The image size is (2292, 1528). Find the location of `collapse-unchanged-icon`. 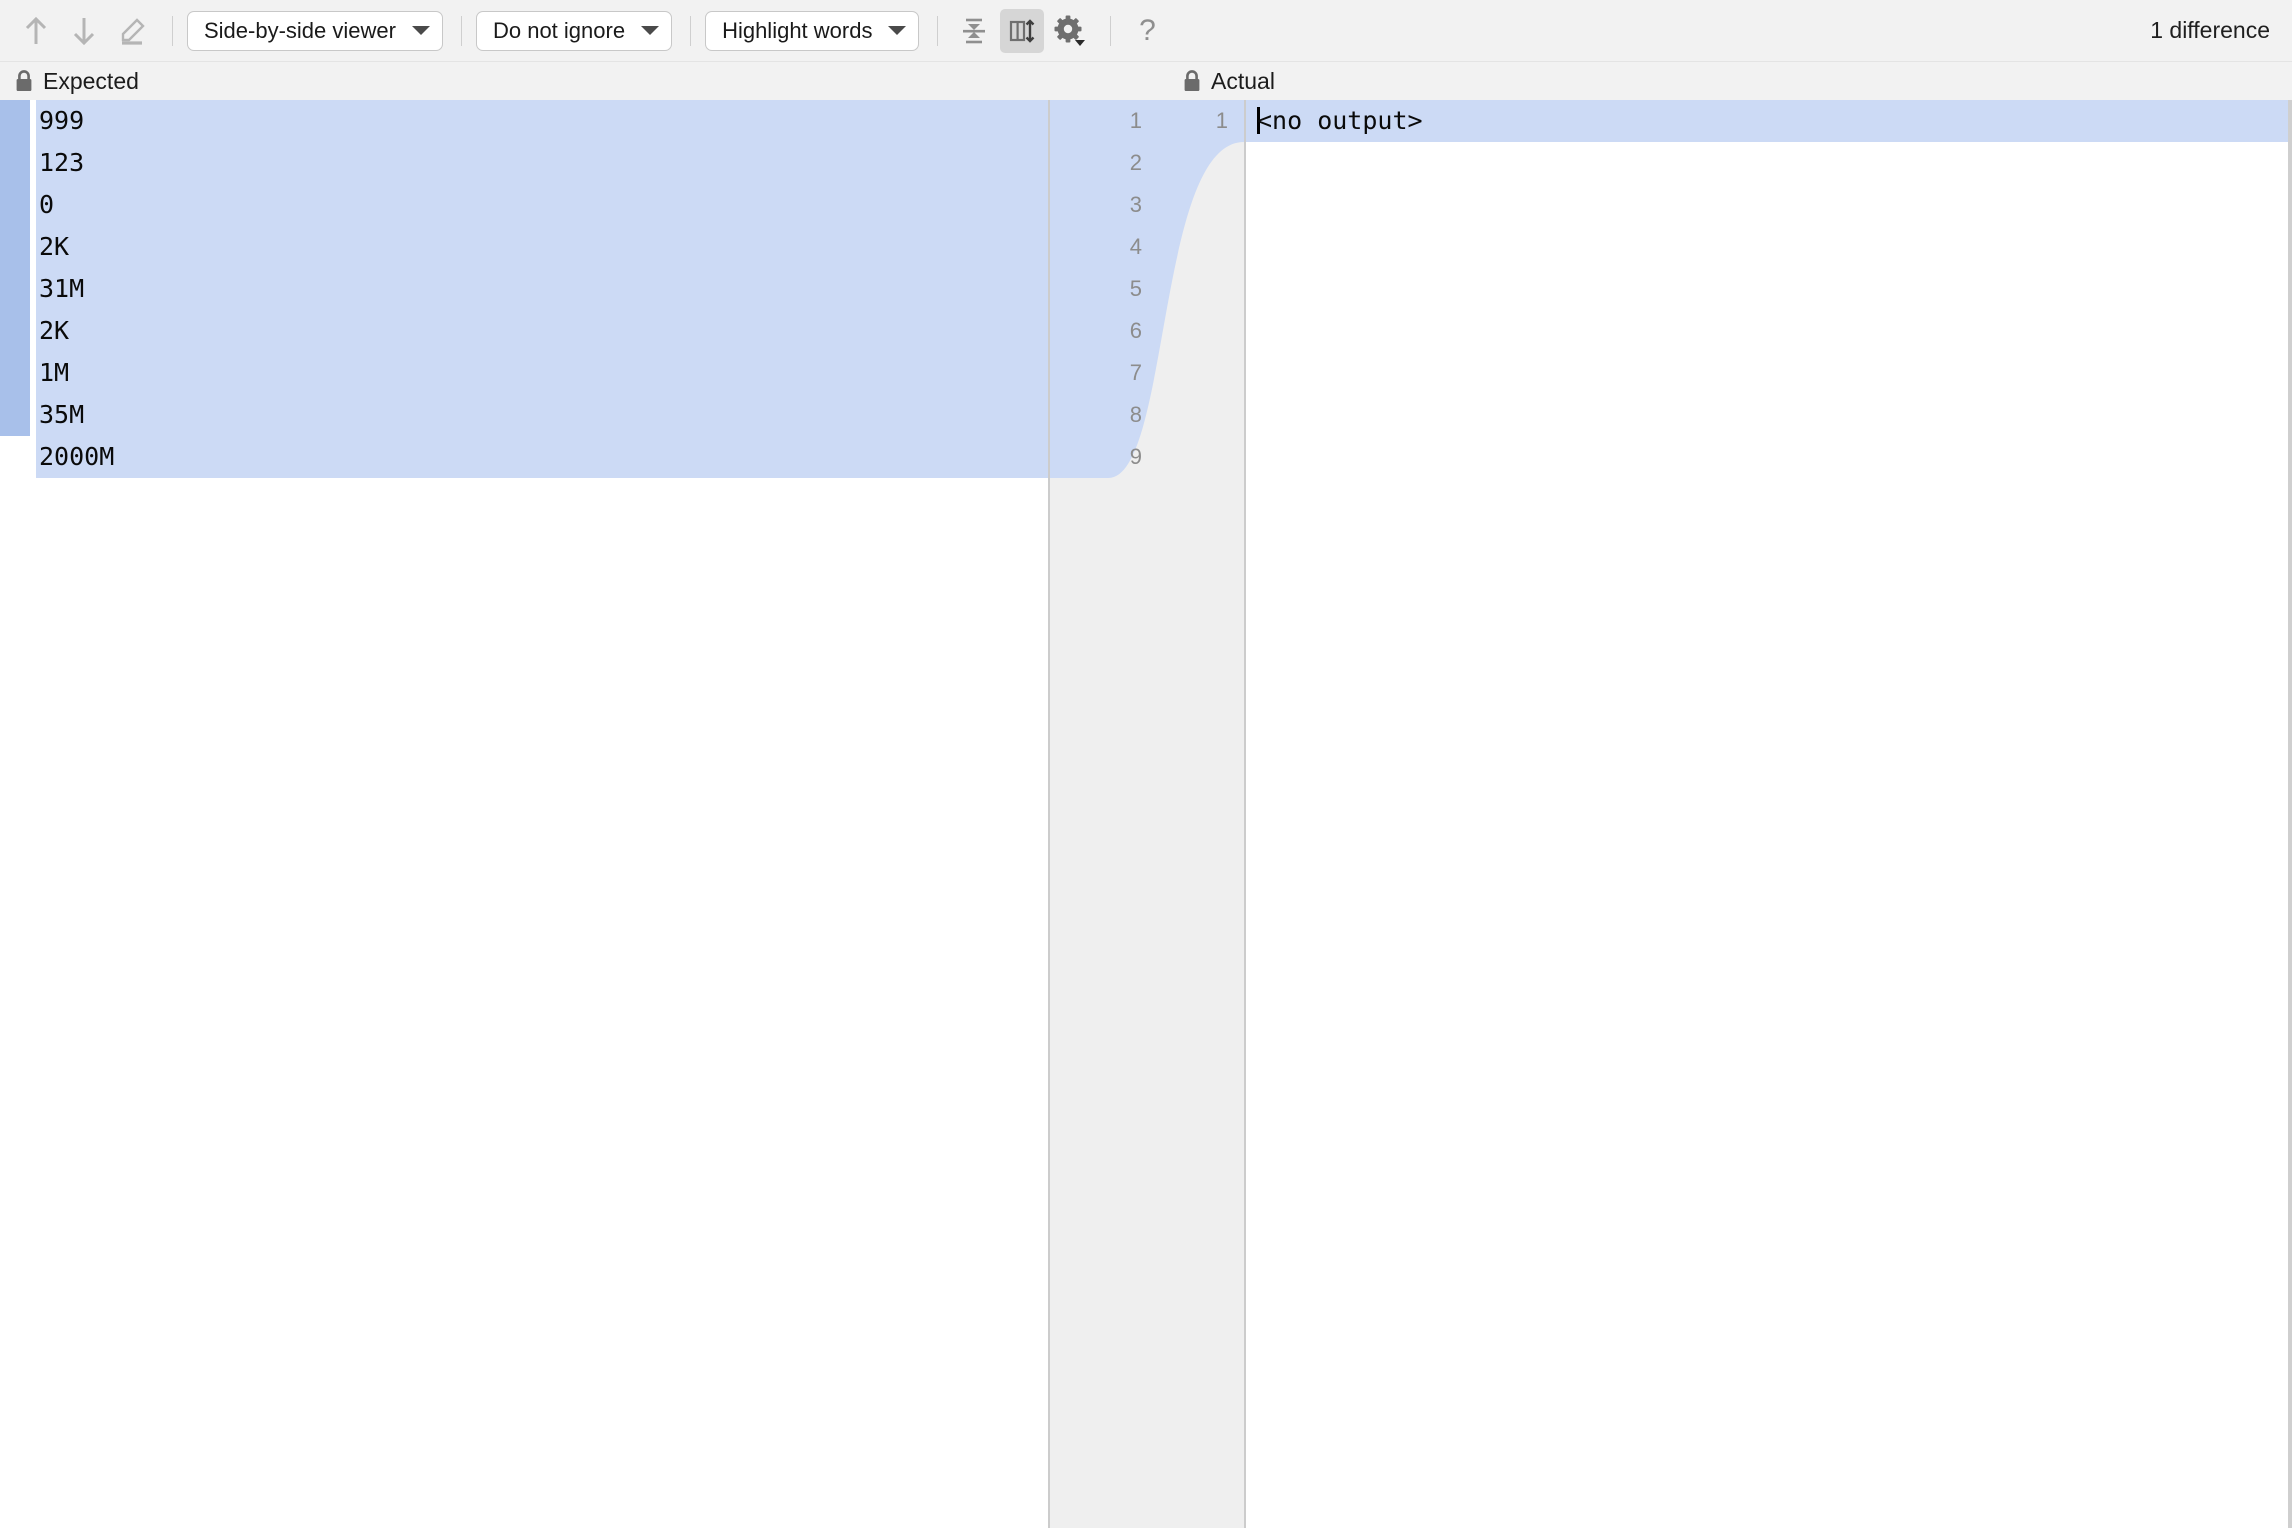

collapse-unchanged-icon is located at coordinates (974, 30).